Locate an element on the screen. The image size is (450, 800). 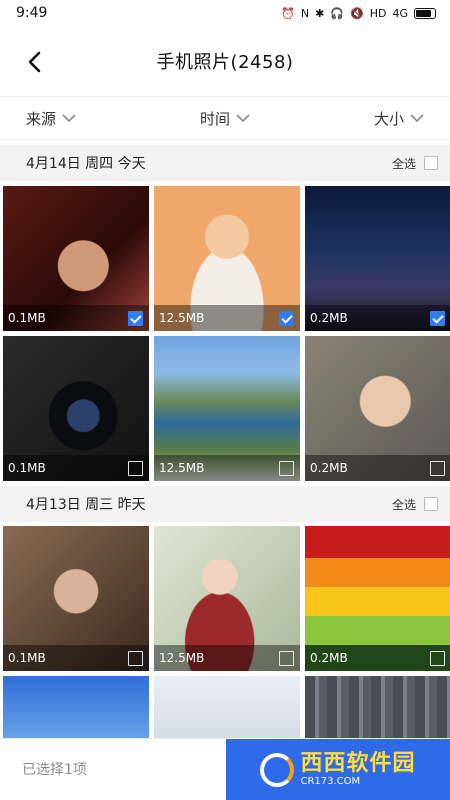
select-all-today: 全选 is located at coordinates (415, 163).